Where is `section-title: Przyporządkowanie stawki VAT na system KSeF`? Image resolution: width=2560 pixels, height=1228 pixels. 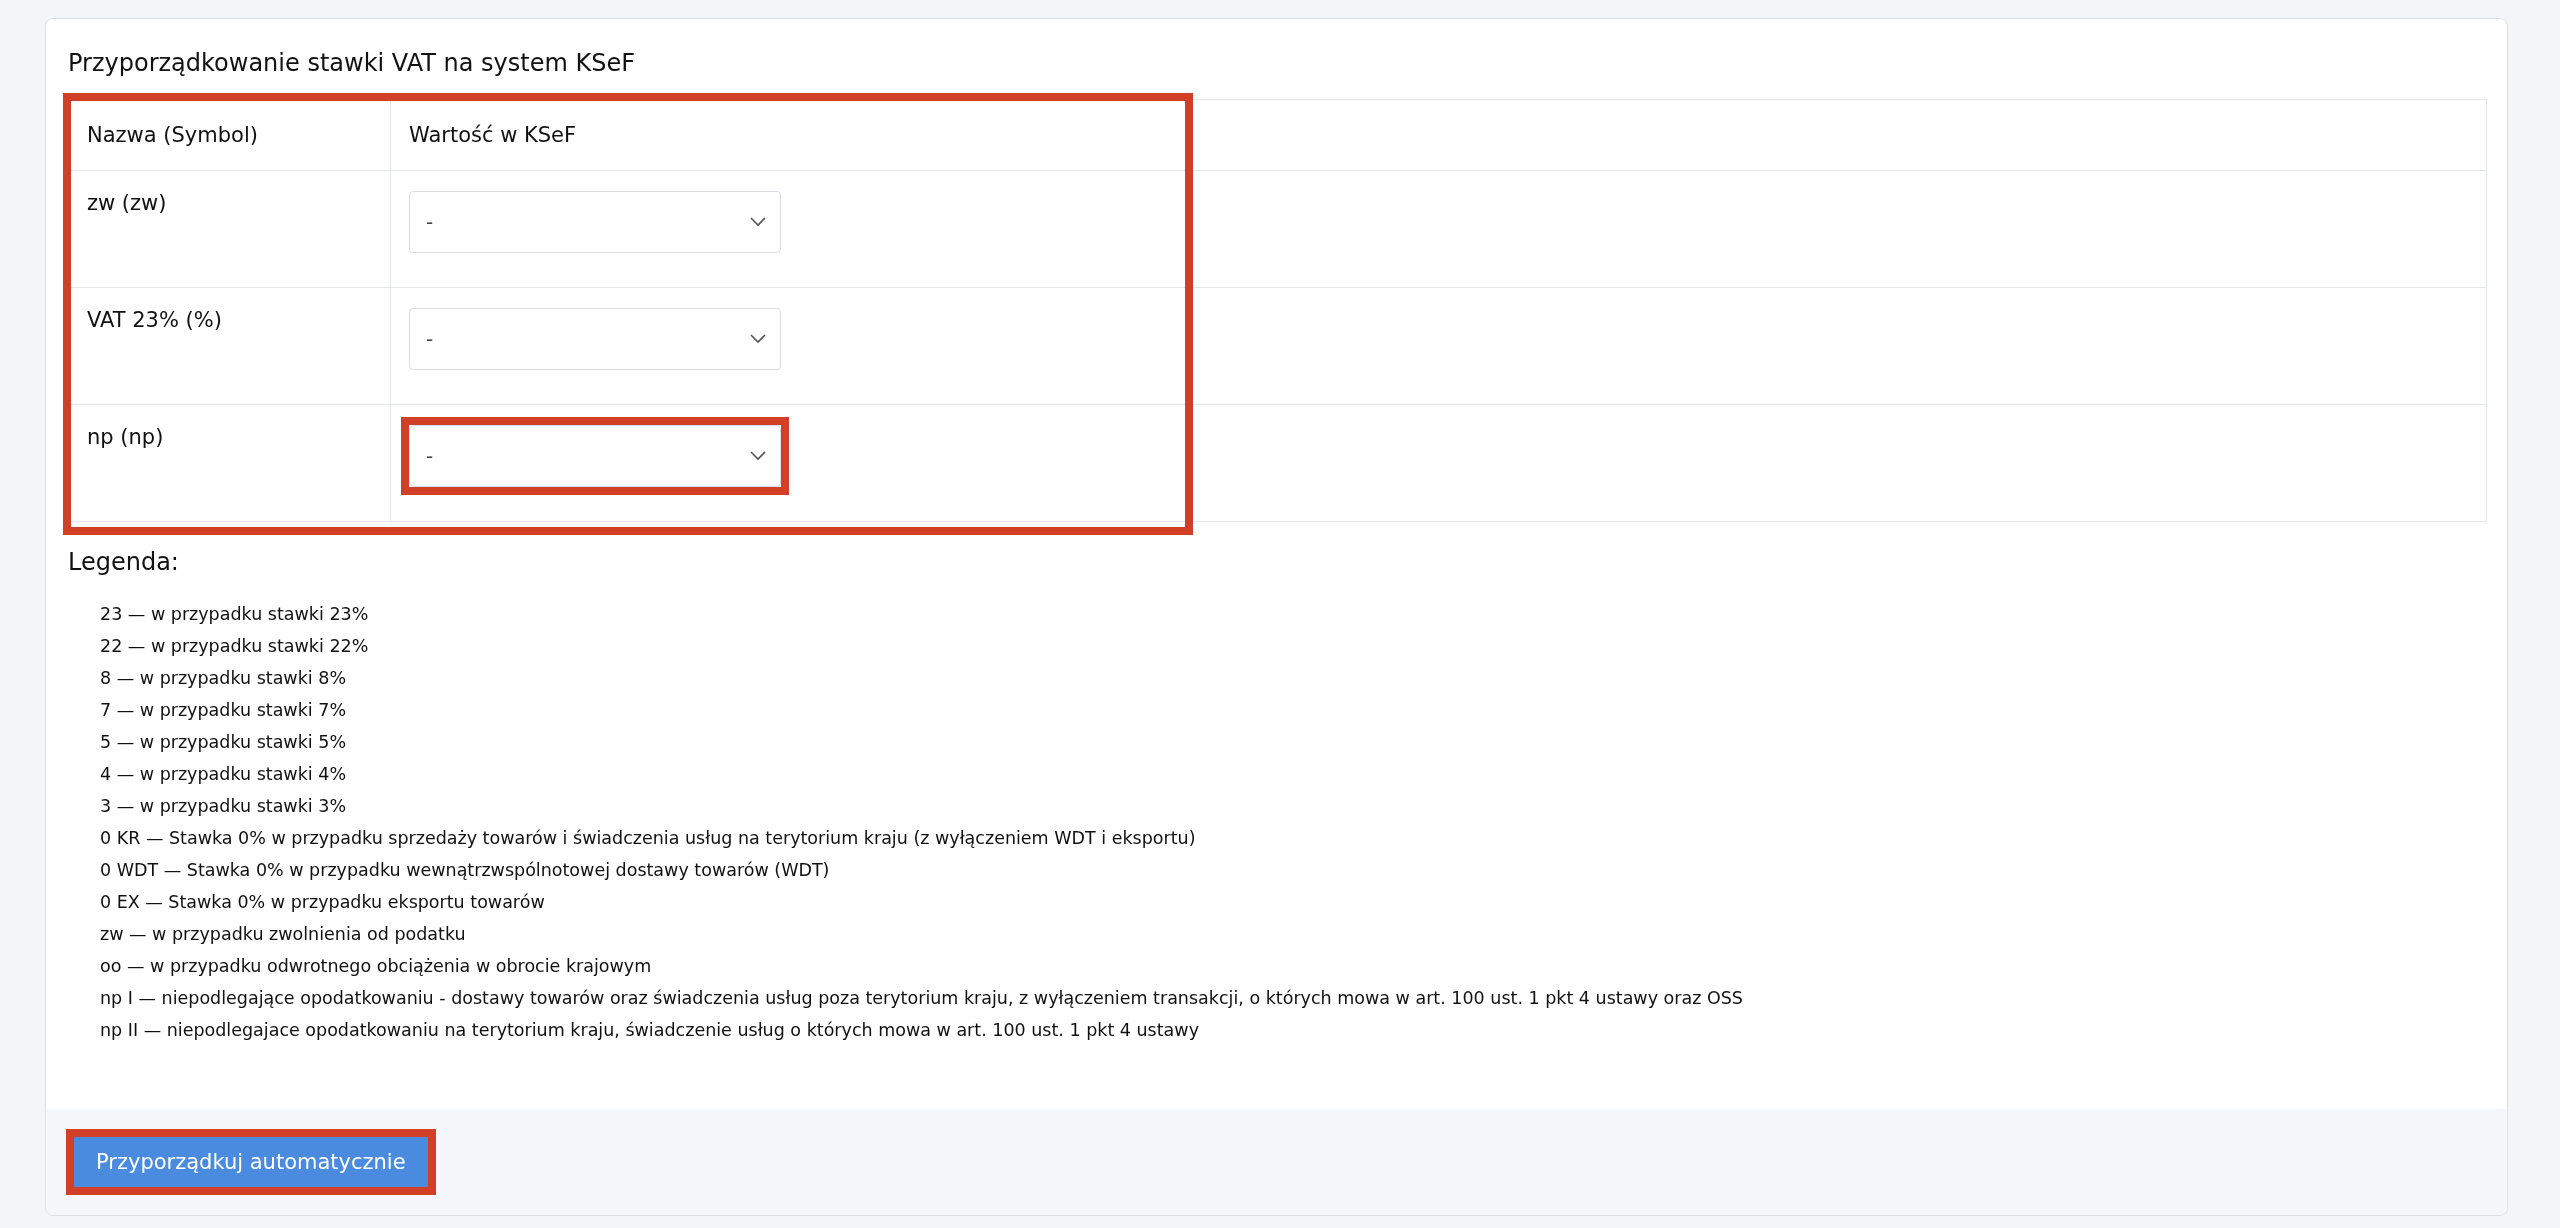 section-title: Przyporządkowanie stawki VAT na system KSeF is located at coordinates (352, 63).